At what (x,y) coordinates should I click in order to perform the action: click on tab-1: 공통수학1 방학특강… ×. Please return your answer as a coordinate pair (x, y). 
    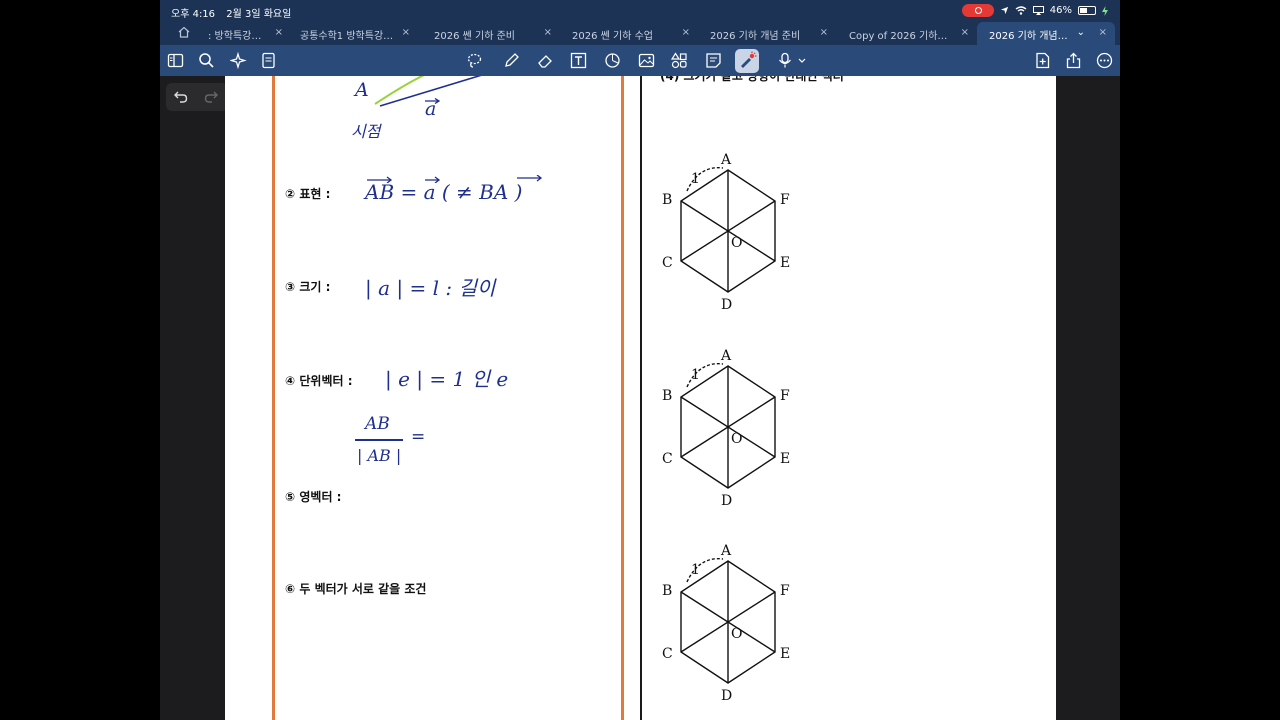
    Looking at the image, I should click on (353, 33).